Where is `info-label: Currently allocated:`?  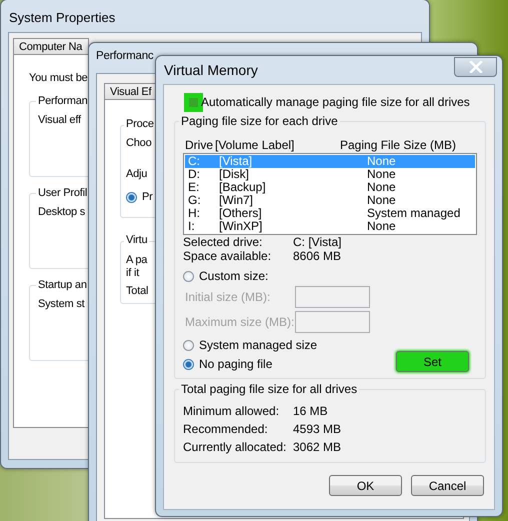
info-label: Currently allocated: is located at coordinates (235, 447).